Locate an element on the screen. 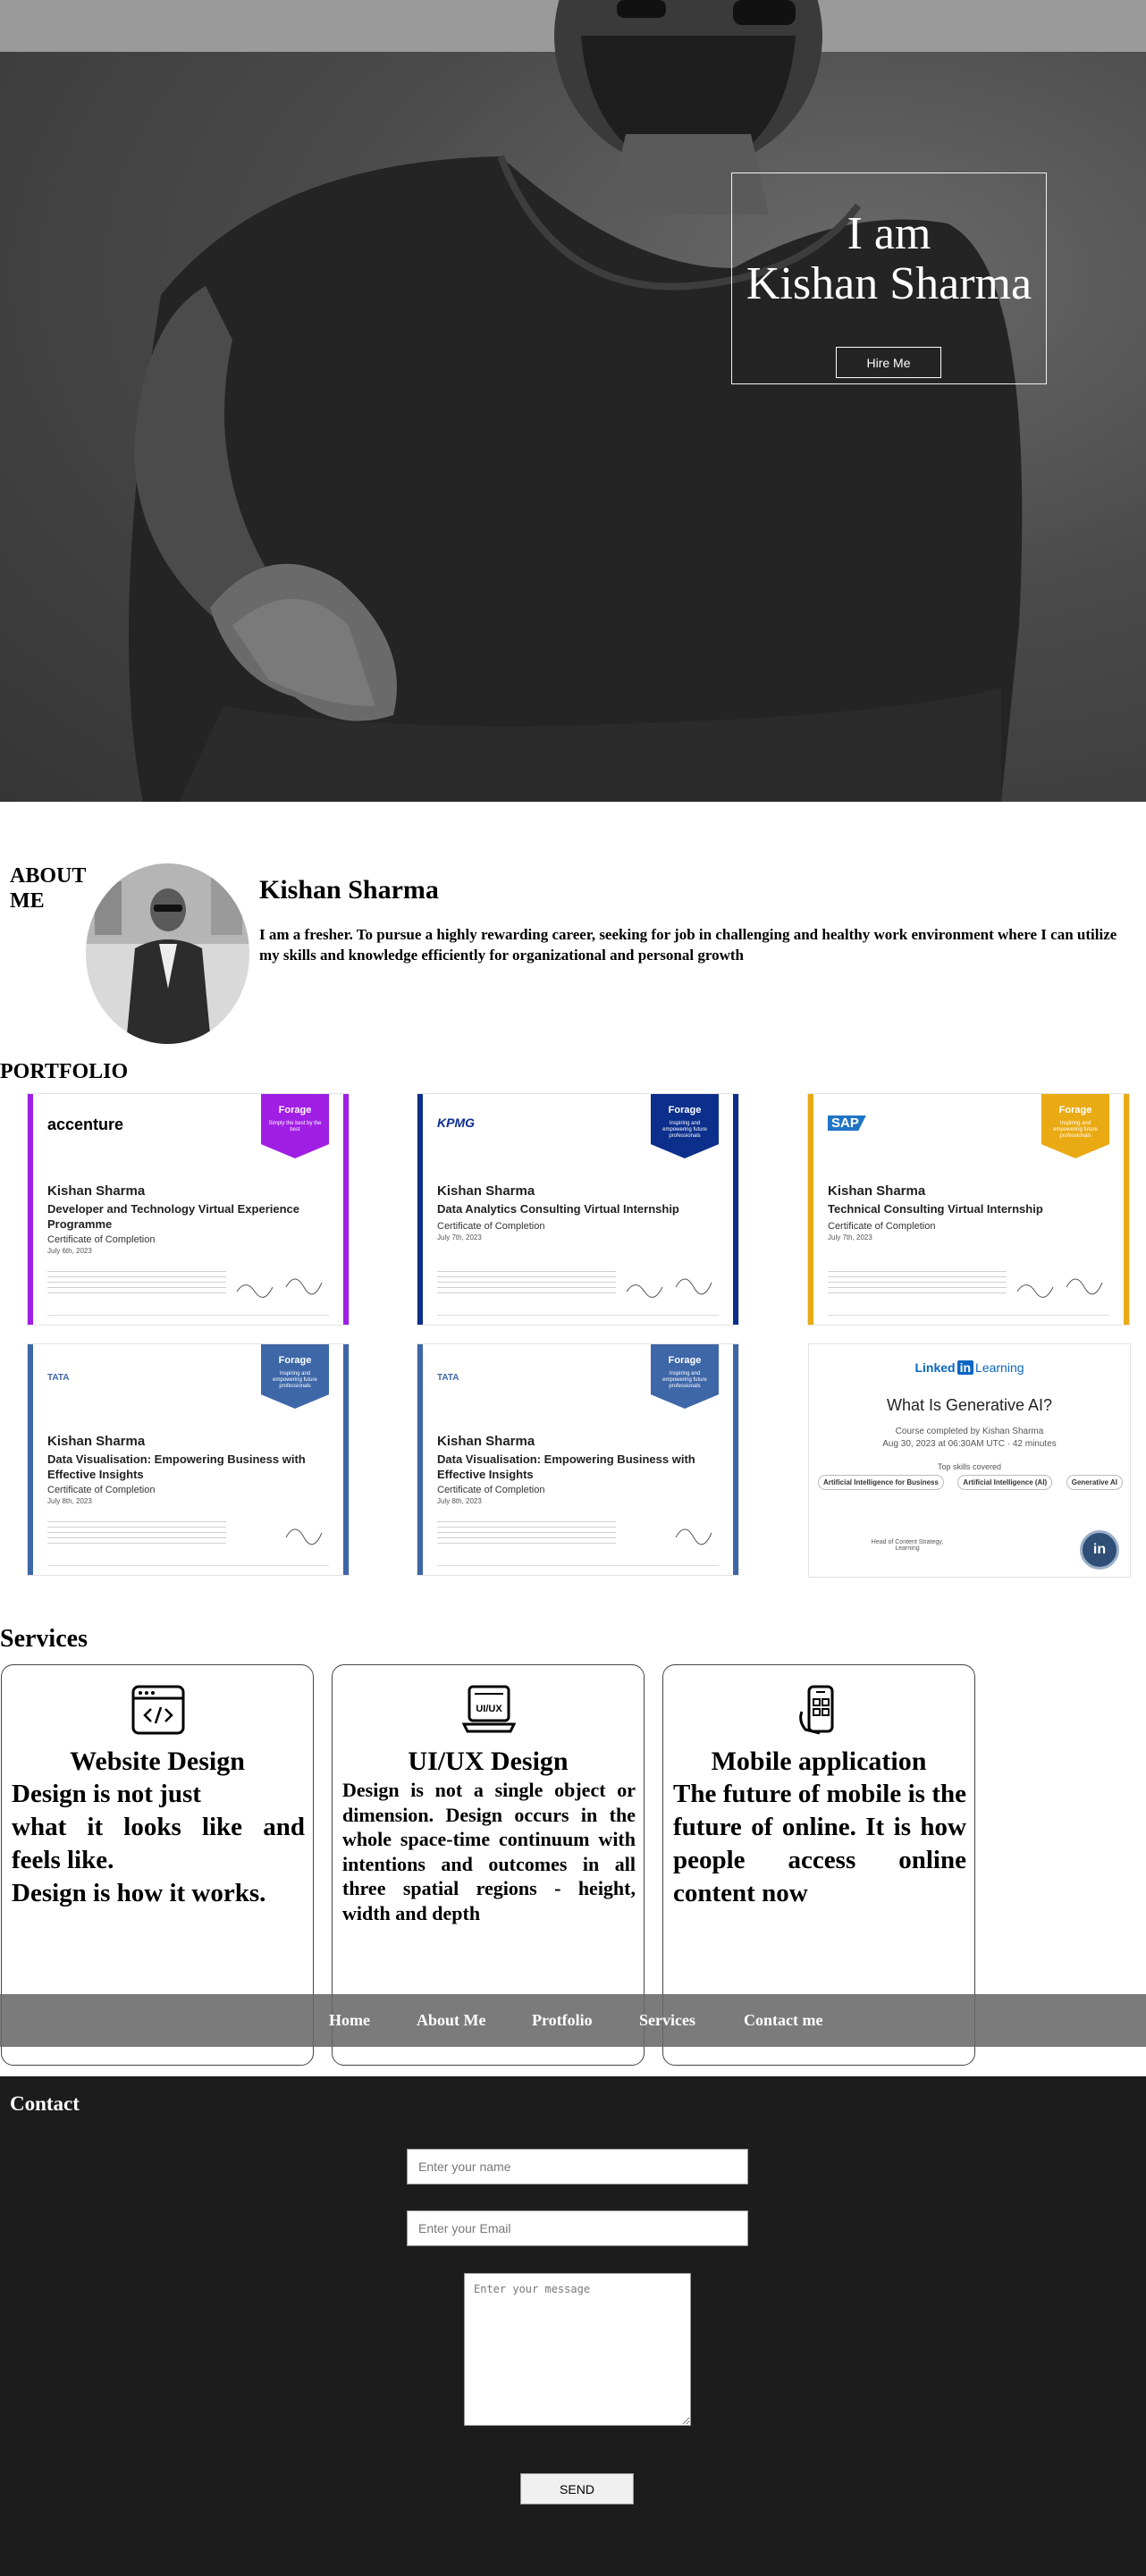 The image size is (1146, 2576). code-window-icon is located at coordinates (158, 1710).